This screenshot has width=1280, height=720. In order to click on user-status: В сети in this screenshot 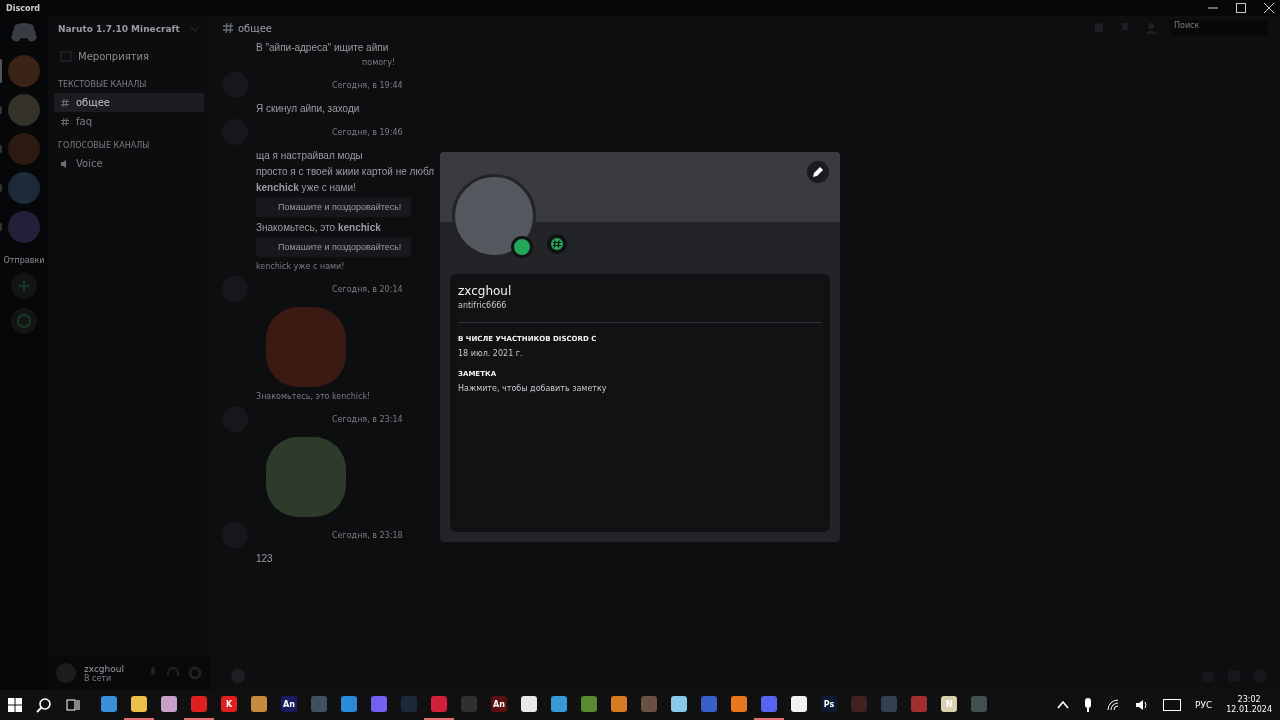, I will do `click(98, 678)`.